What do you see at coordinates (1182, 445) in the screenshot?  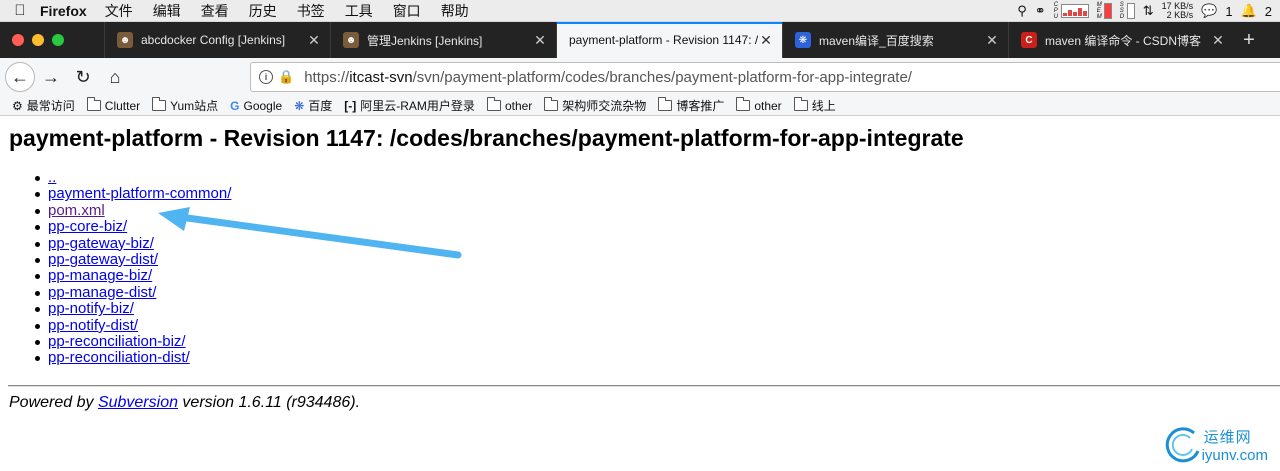 I see `watermark-logo` at bounding box center [1182, 445].